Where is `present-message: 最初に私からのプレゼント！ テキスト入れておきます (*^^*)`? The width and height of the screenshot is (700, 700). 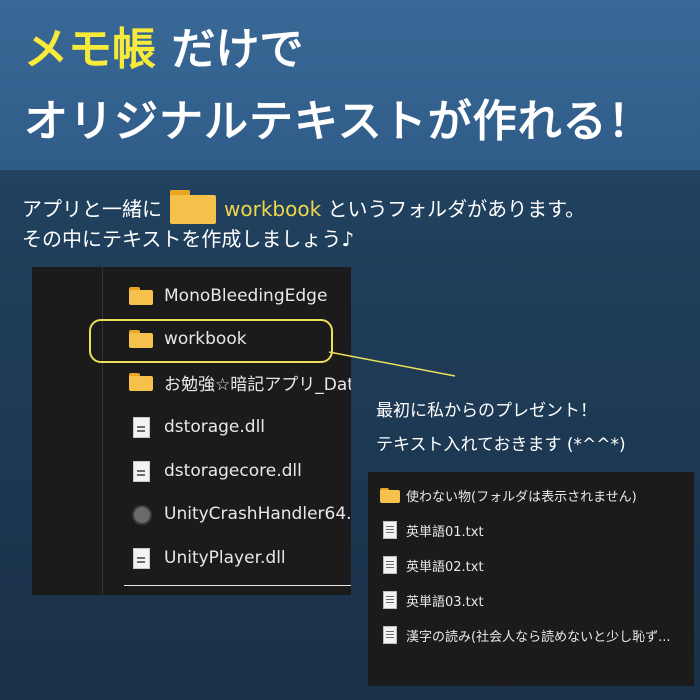
present-message: 最初に私からのプレゼント！ テキスト入れておきます (*^^*) is located at coordinates (501, 428).